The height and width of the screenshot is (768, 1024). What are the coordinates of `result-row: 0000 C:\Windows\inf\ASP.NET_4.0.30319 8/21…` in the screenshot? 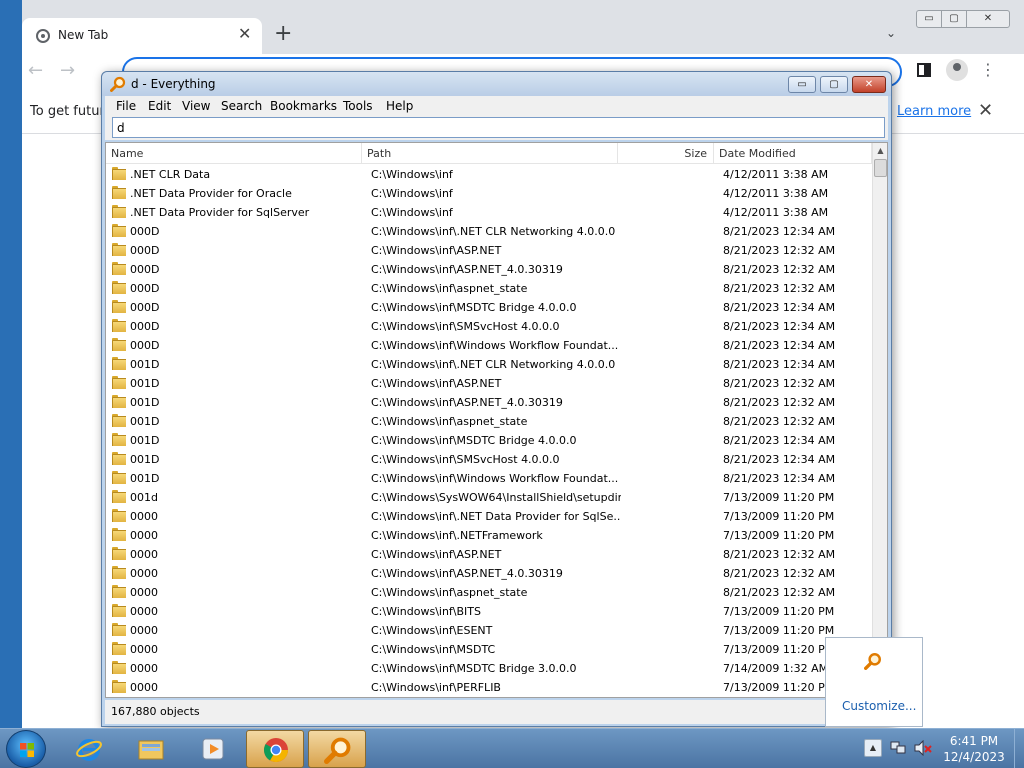 It's located at (489, 573).